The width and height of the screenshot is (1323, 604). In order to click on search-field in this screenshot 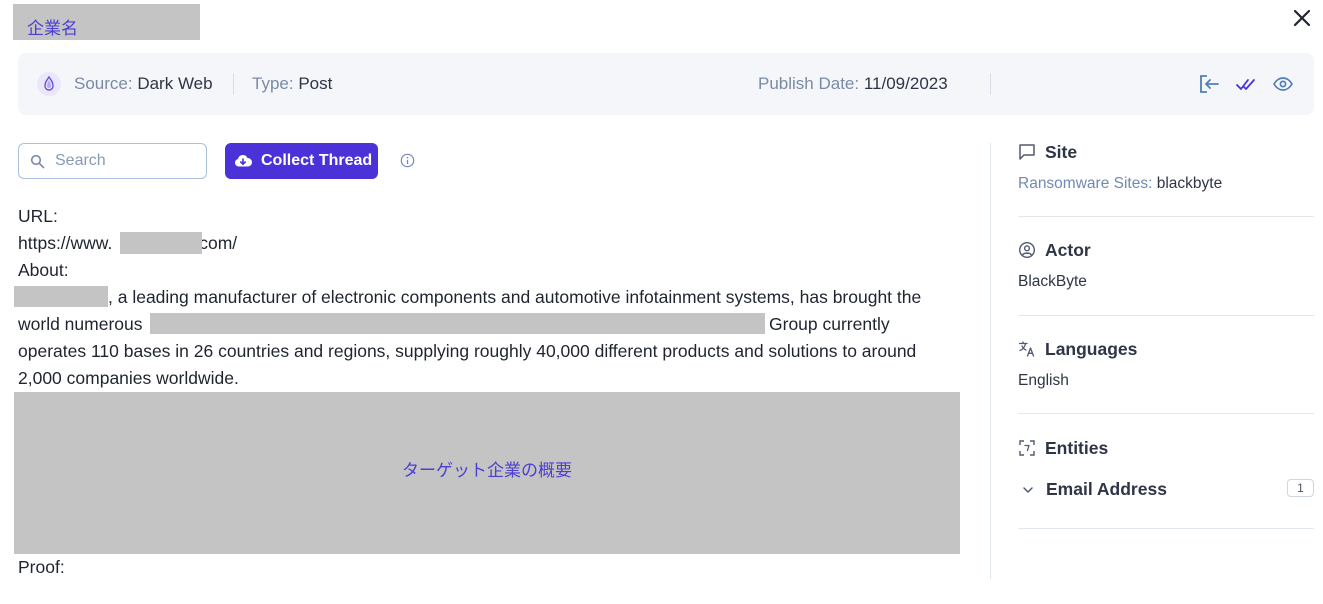, I will do `click(112, 161)`.